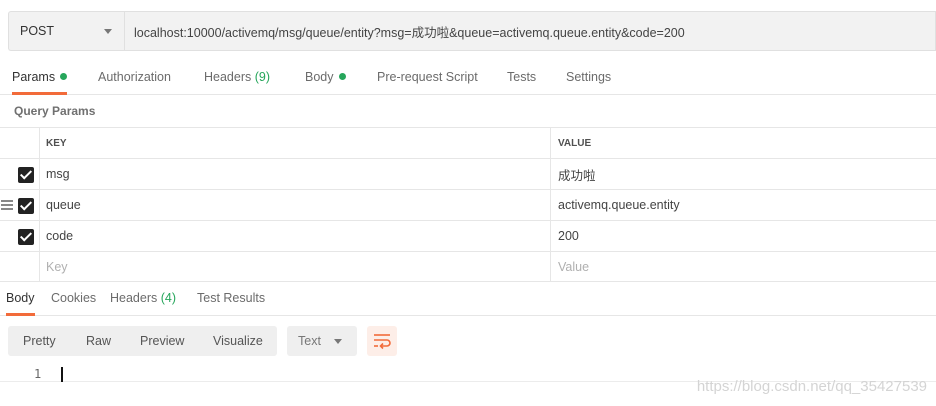 This screenshot has width=936, height=406. Describe the element at coordinates (98, 341) in the screenshot. I see `raw-button: Raw` at that location.